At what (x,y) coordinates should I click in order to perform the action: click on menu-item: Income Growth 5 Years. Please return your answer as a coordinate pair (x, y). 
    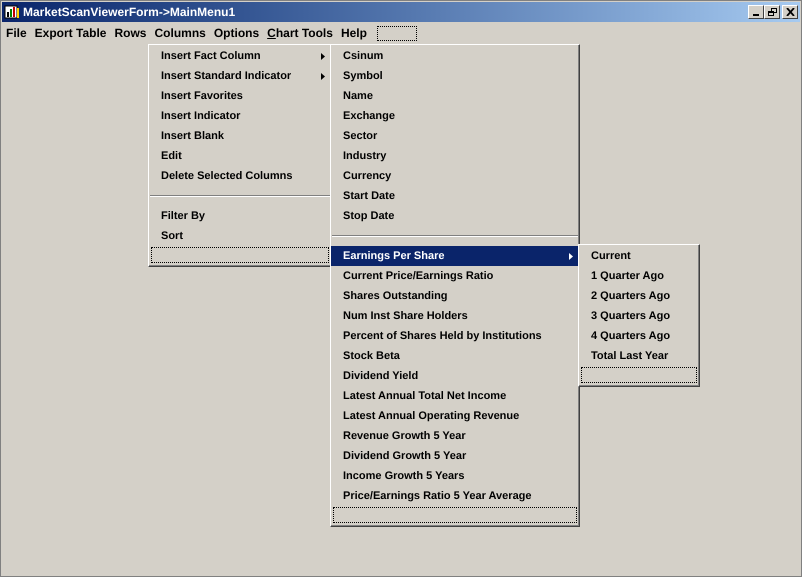
    Looking at the image, I should click on (455, 476).